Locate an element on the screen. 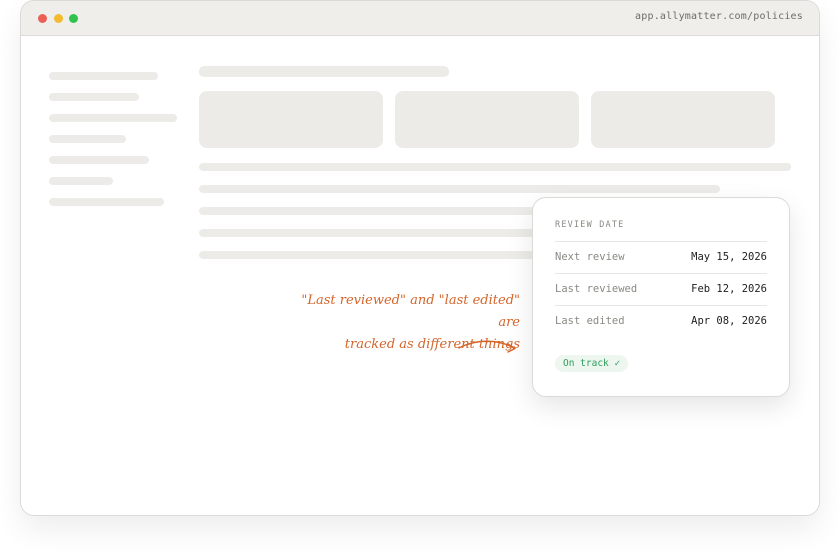 Image resolution: width=840 pixels, height=560 pixels. row-label: Last reviewed is located at coordinates (596, 289).